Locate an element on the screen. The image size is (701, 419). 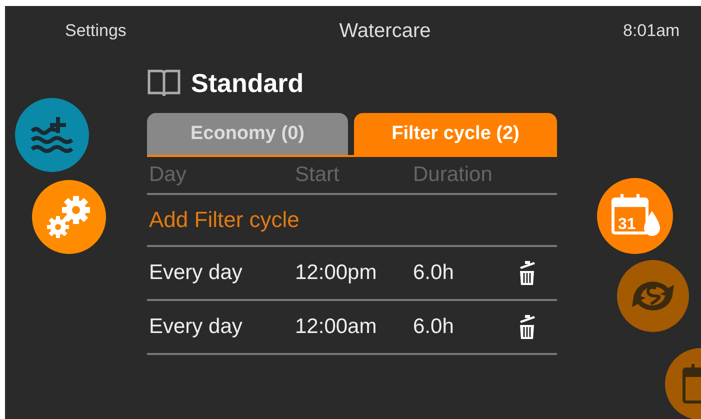
add-filter-cycle-link: Add Filter cycle is located at coordinates (224, 220).